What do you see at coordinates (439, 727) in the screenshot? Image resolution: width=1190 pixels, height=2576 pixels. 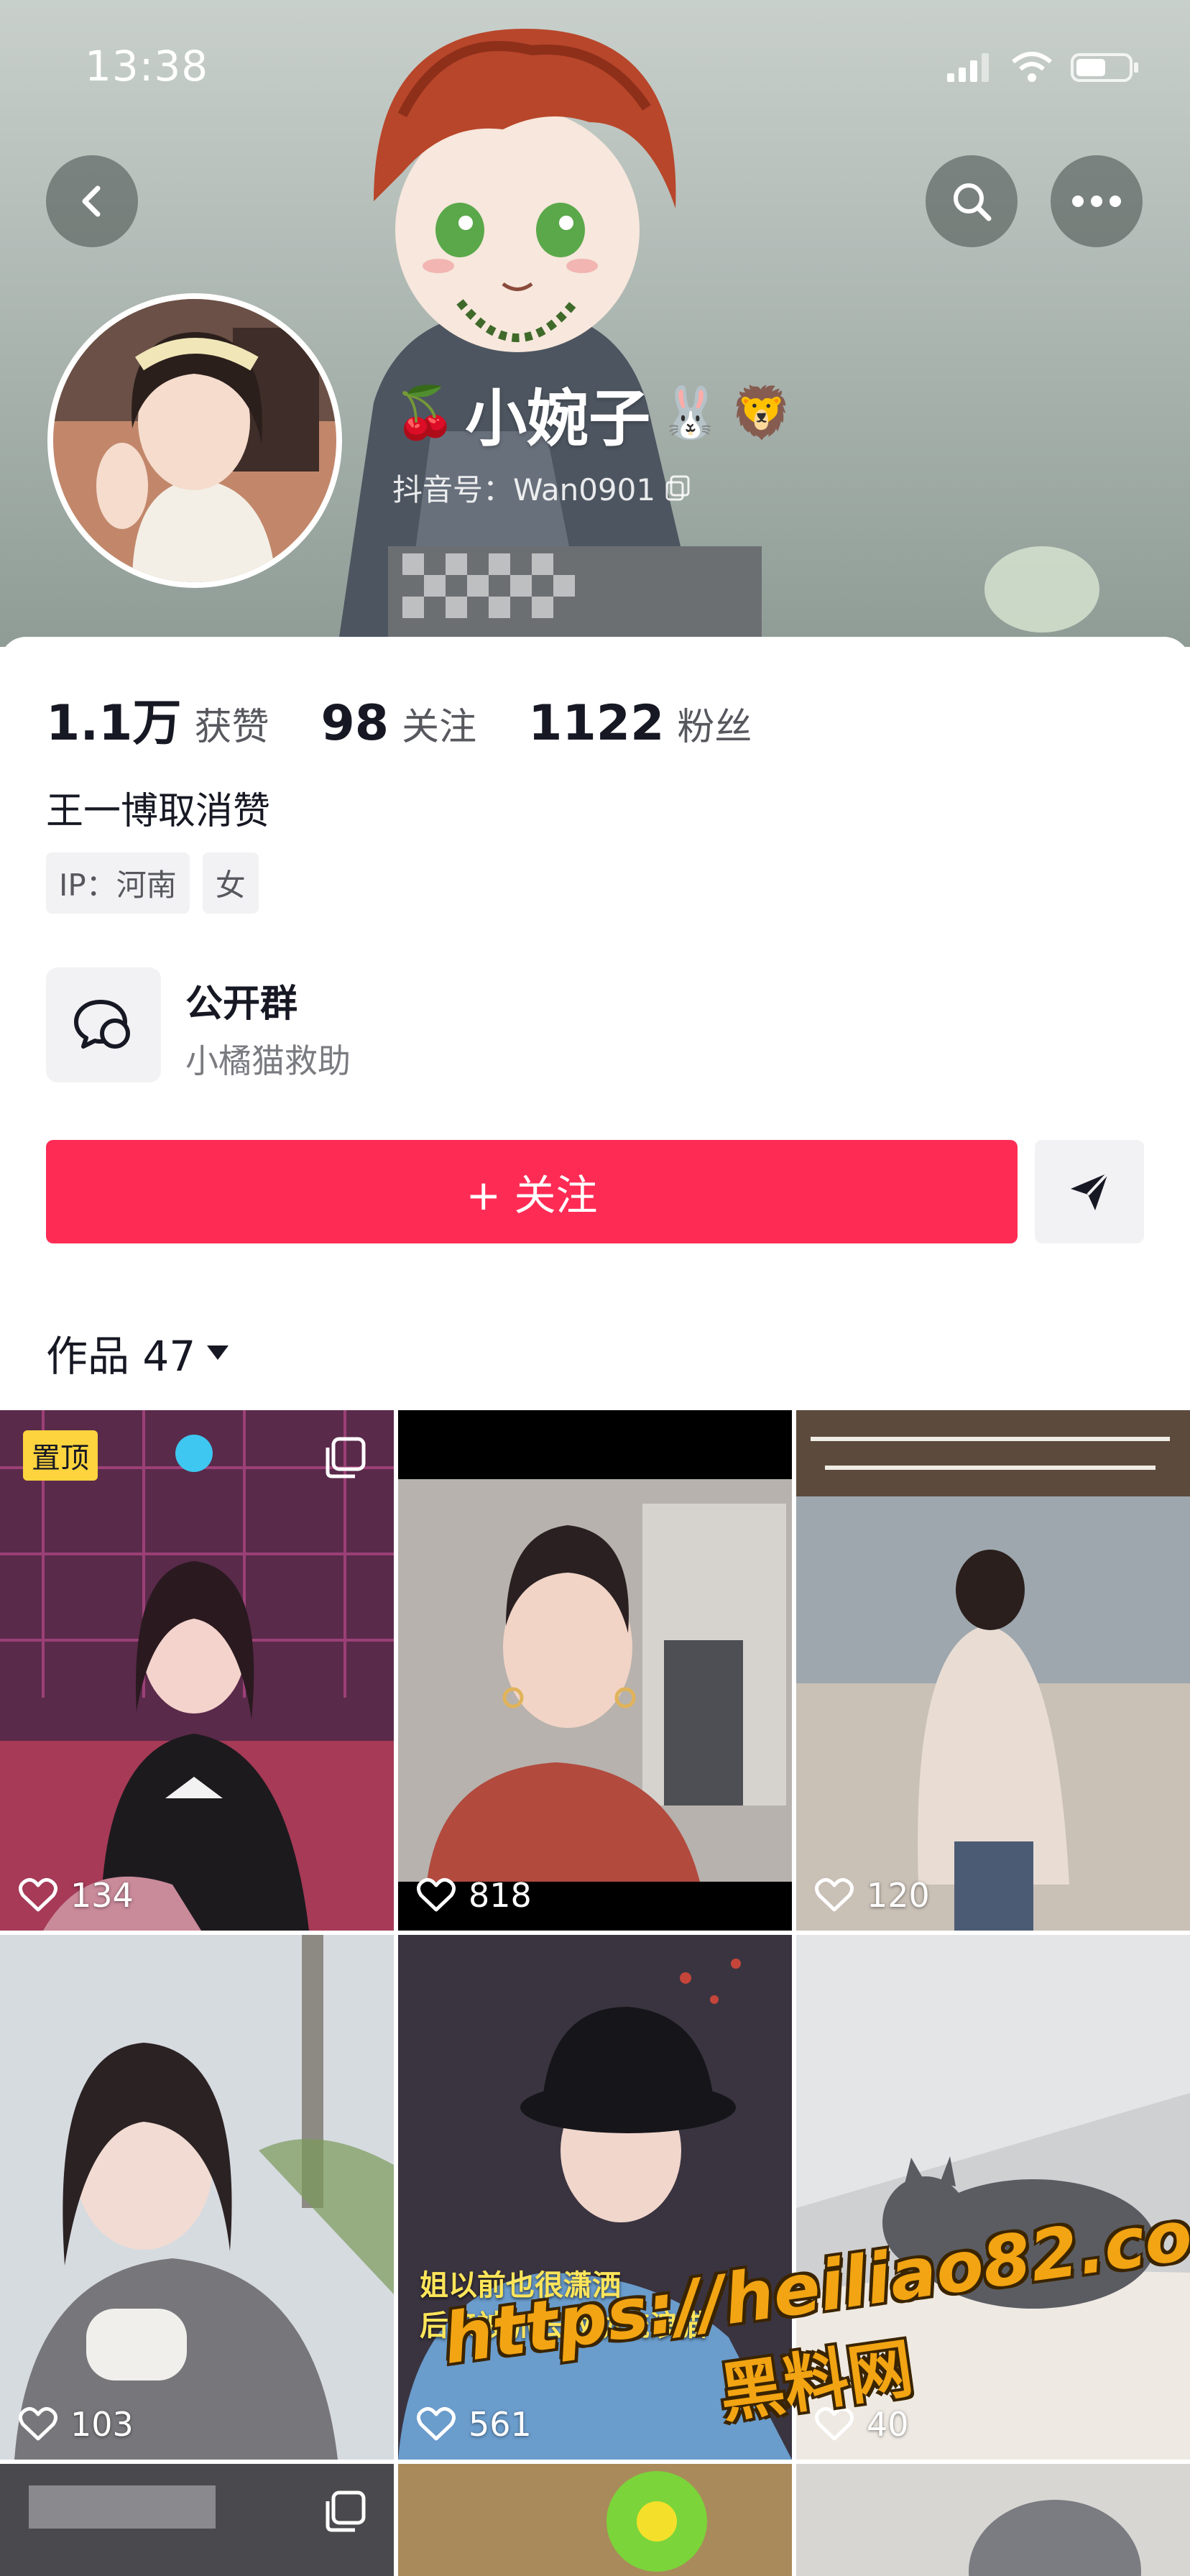 I see `following-label: 关注` at bounding box center [439, 727].